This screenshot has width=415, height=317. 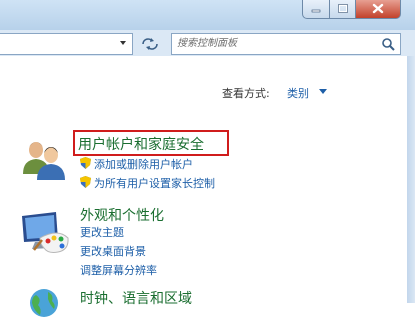 I want to click on search-input, so click(x=272, y=43).